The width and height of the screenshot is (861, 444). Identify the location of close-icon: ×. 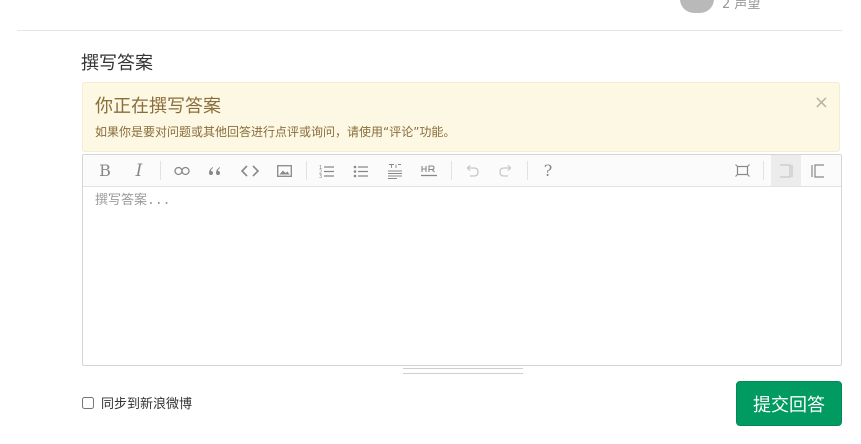
(821, 103).